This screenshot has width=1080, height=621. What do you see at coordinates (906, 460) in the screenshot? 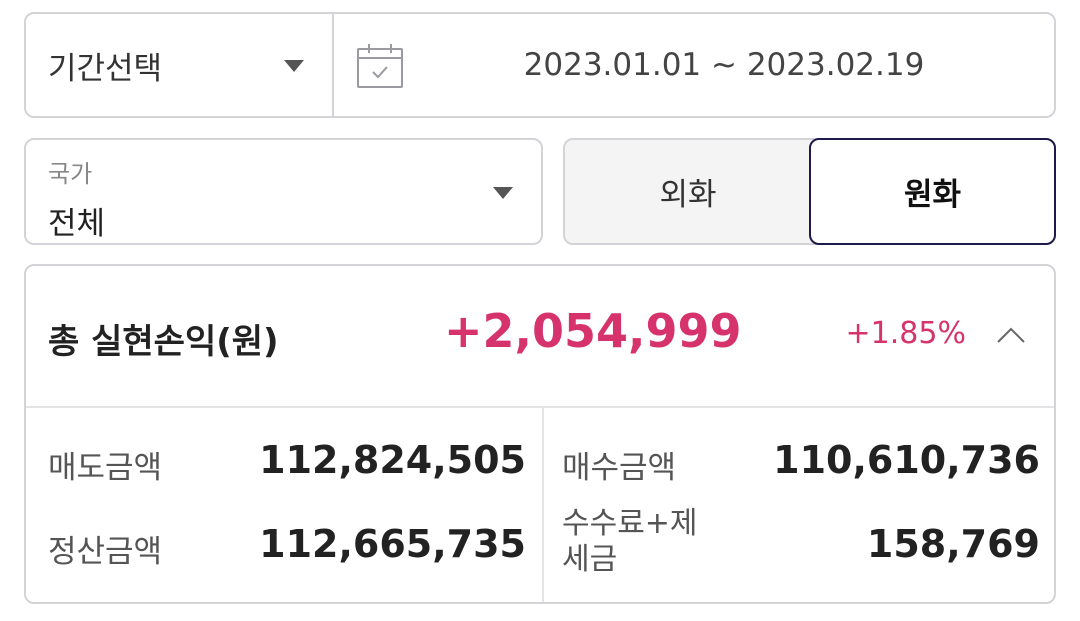
I see `buy-amount-value: 110,610,736` at bounding box center [906, 460].